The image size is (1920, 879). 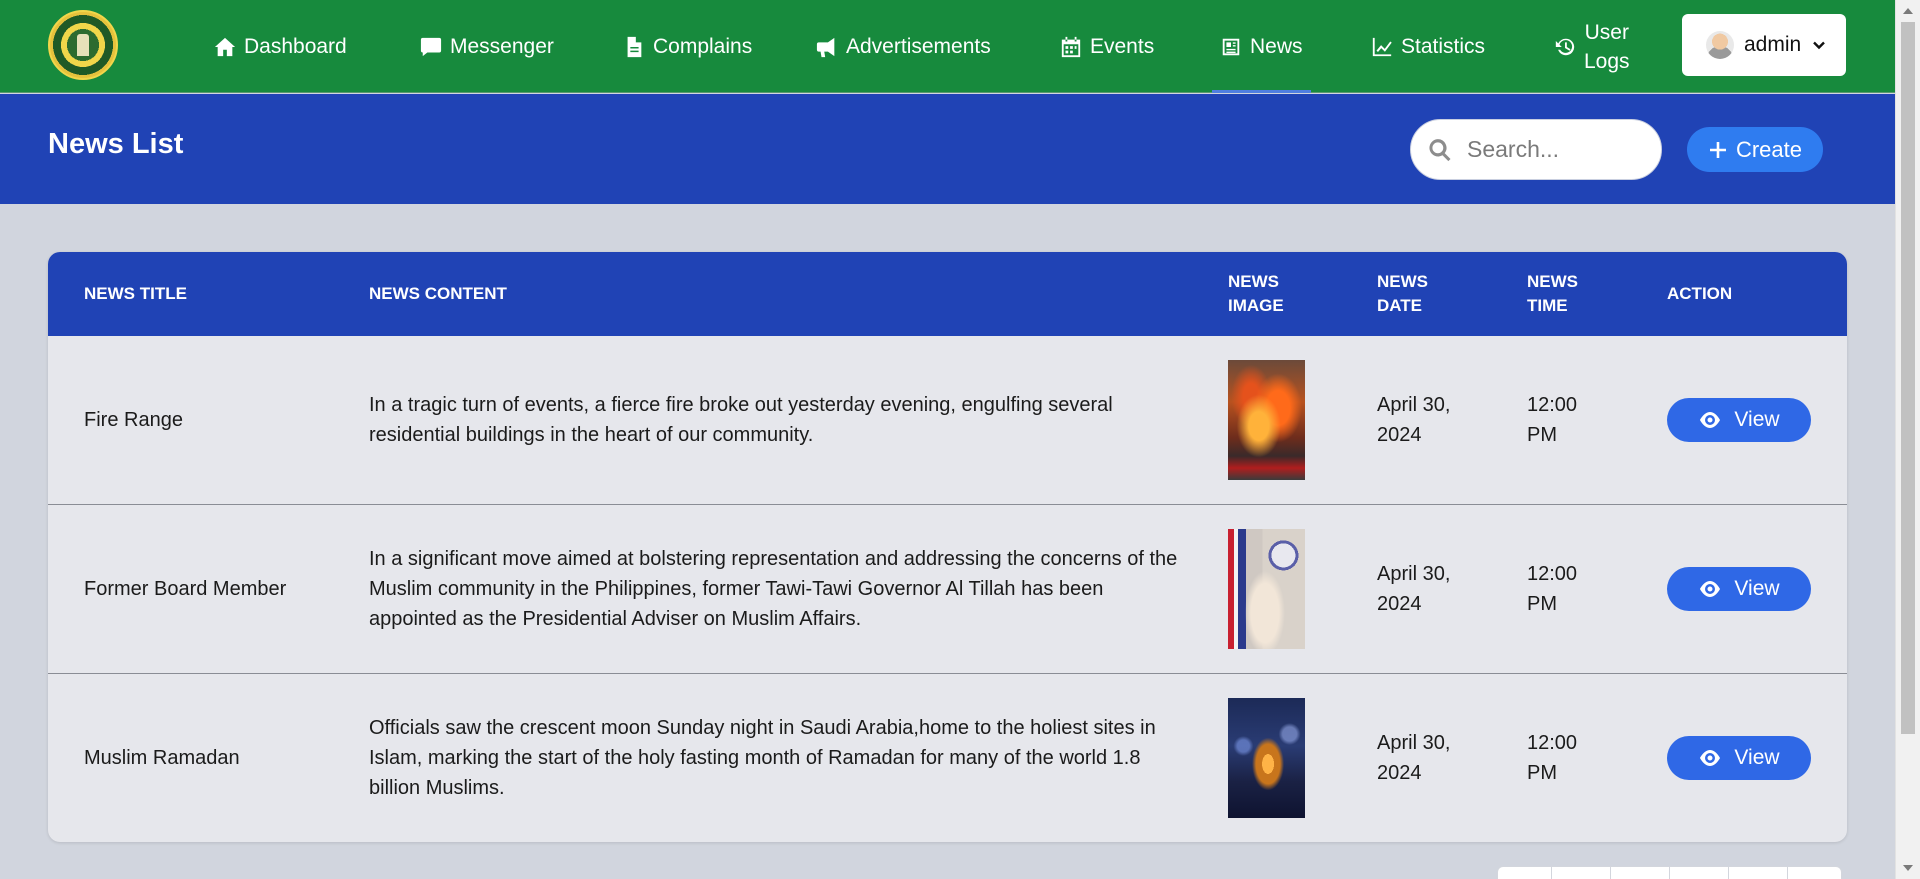 I want to click on line-chart-icon, so click(x=1382, y=46).